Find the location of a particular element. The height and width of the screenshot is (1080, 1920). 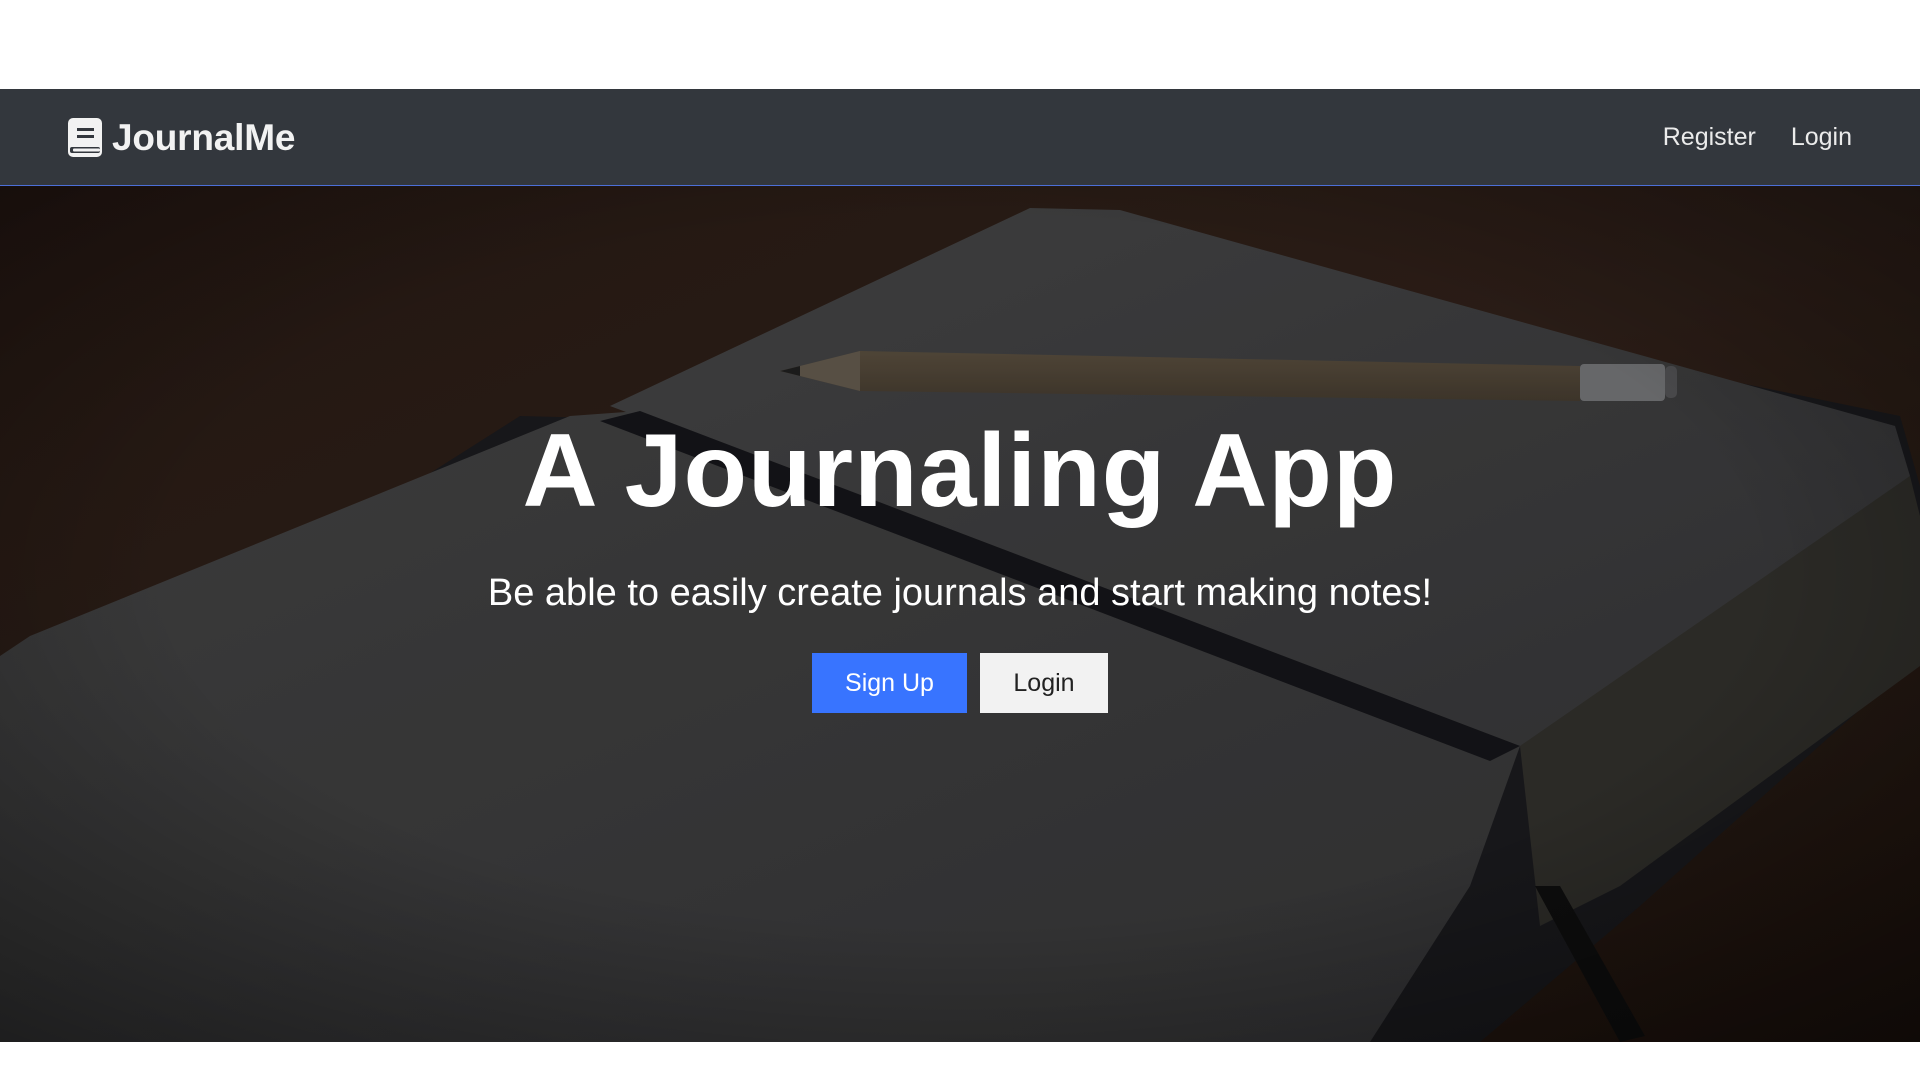

nav-register-link: Register is located at coordinates (1709, 137).